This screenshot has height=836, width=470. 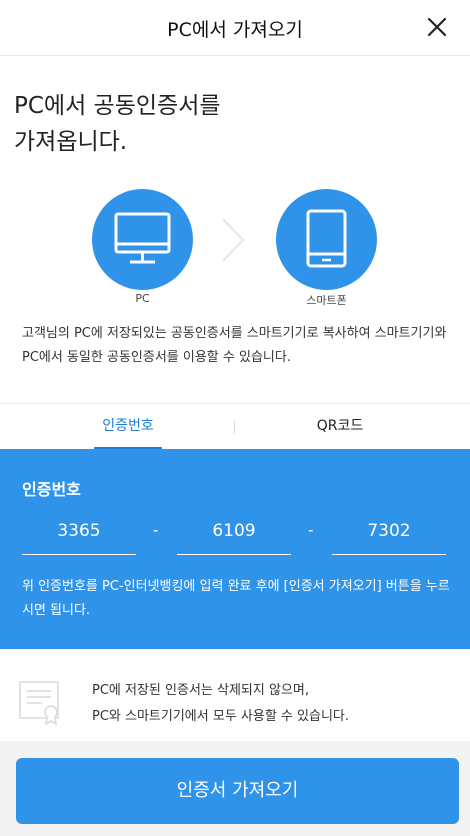 What do you see at coordinates (326, 300) in the screenshot?
I see `smartphone-label: 스마트폰` at bounding box center [326, 300].